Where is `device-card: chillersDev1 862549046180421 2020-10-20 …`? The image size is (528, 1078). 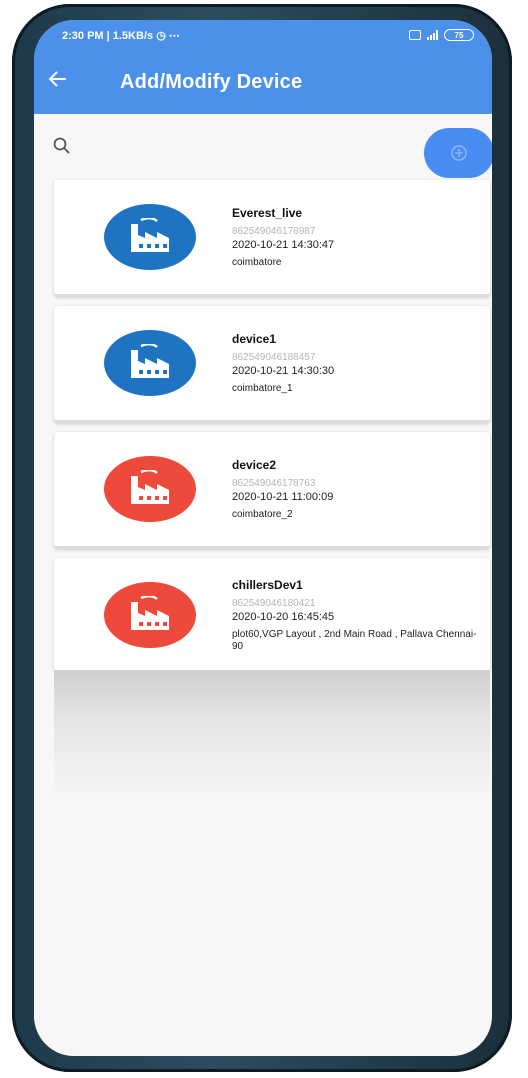
device-card: chillersDev1 862549046180421 2020-10-20 … is located at coordinates (272, 615).